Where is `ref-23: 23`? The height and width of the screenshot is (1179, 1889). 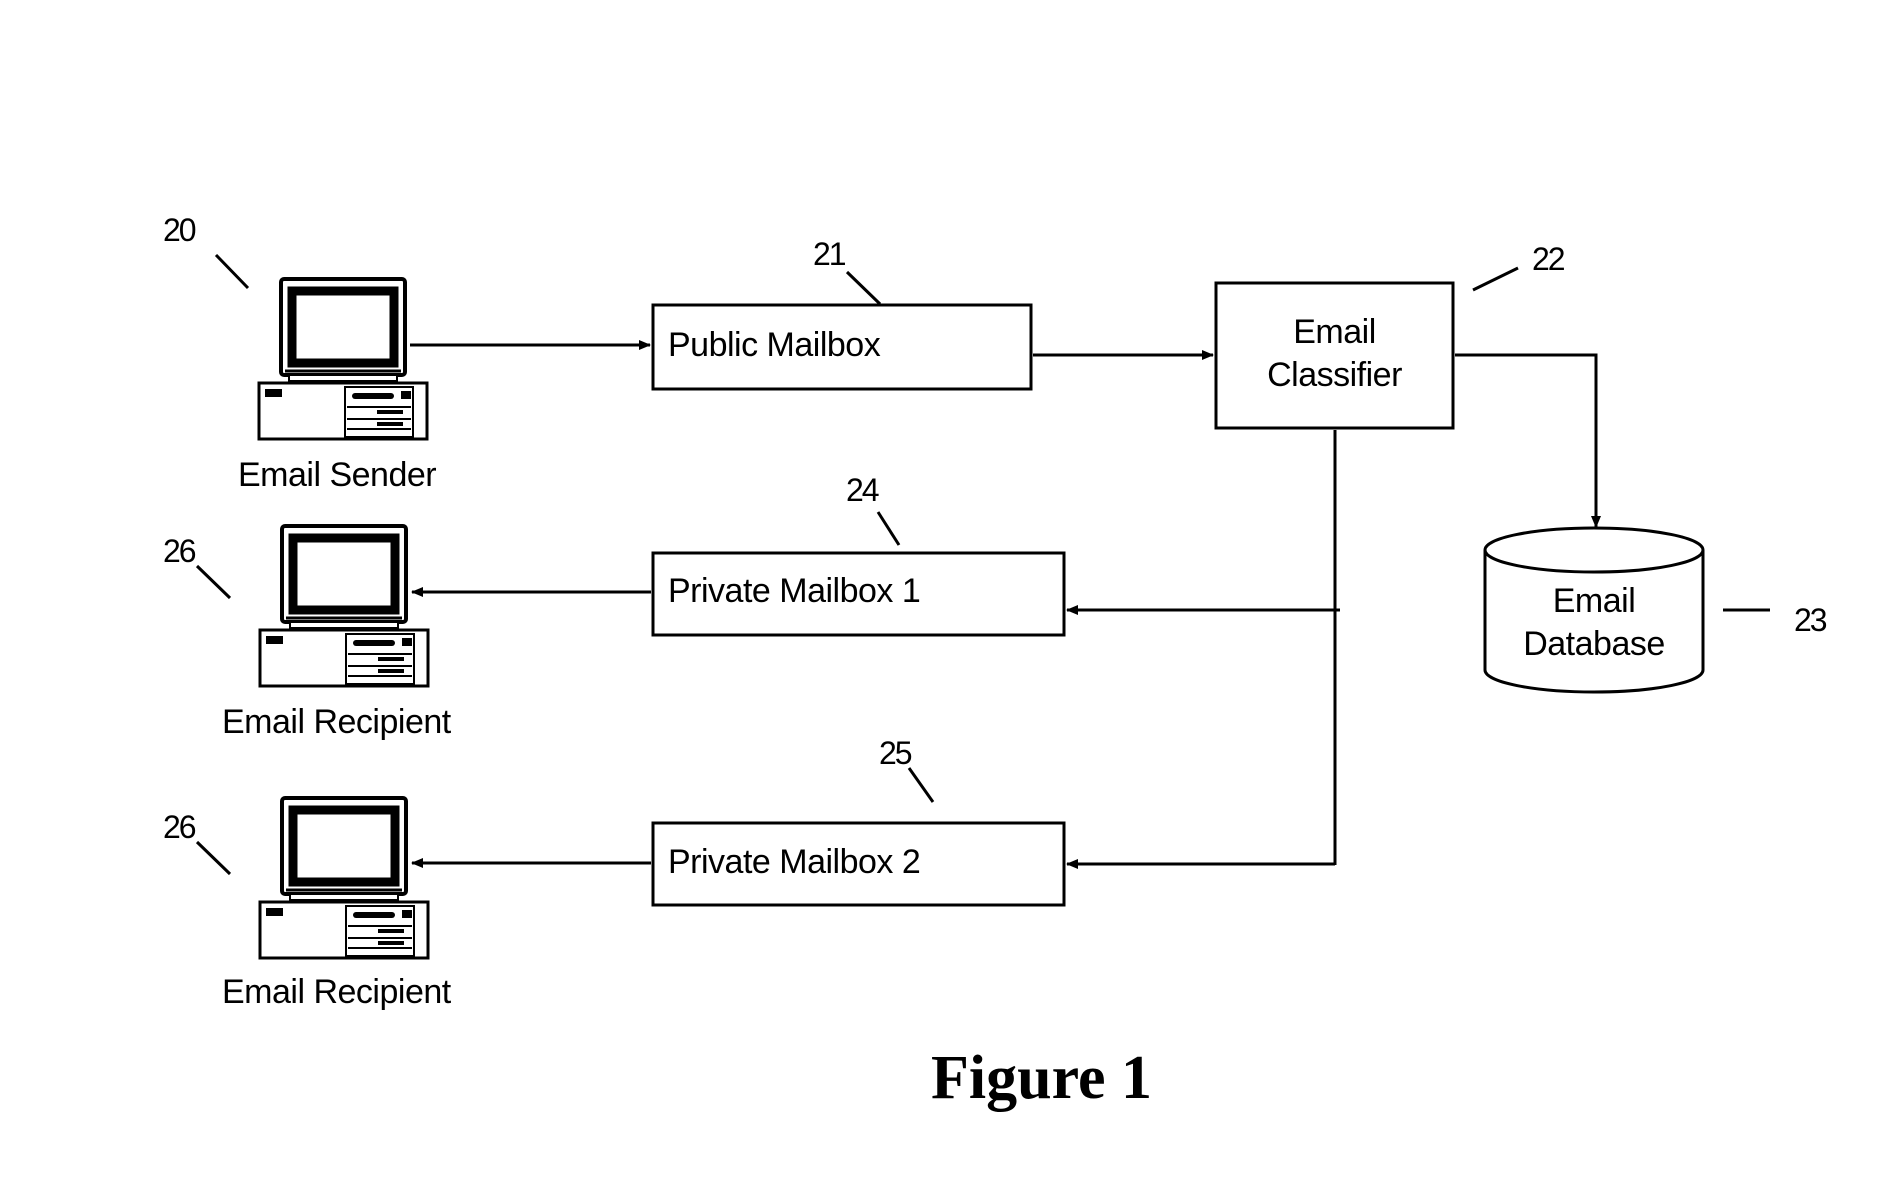 ref-23: 23 is located at coordinates (1811, 620).